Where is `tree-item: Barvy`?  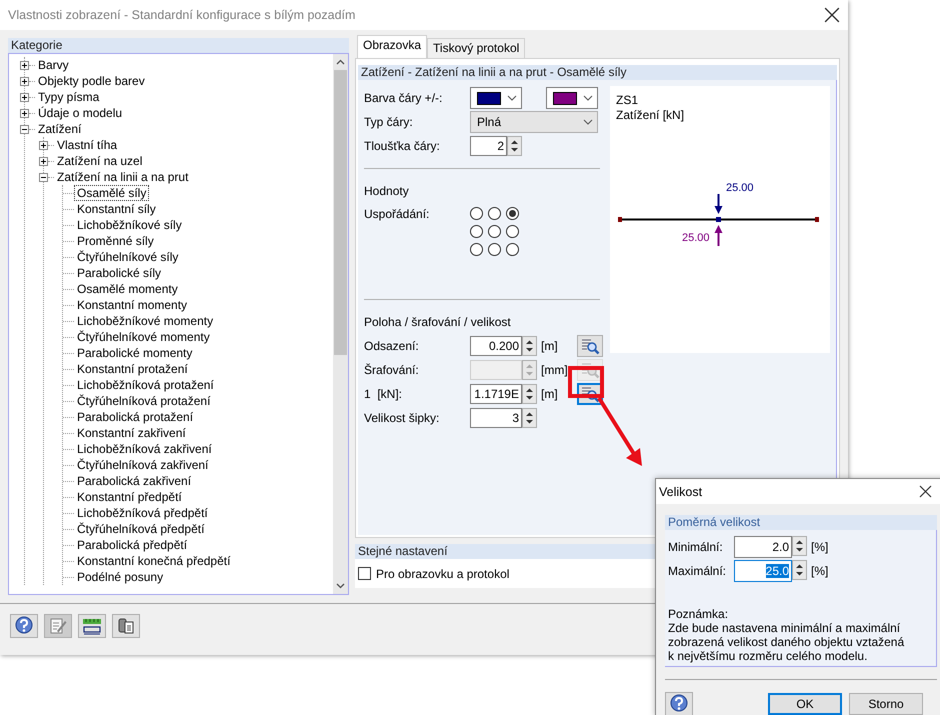 tree-item: Barvy is located at coordinates (53, 65).